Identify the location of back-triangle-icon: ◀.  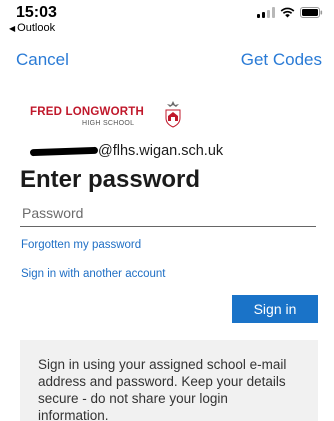
(12, 28).